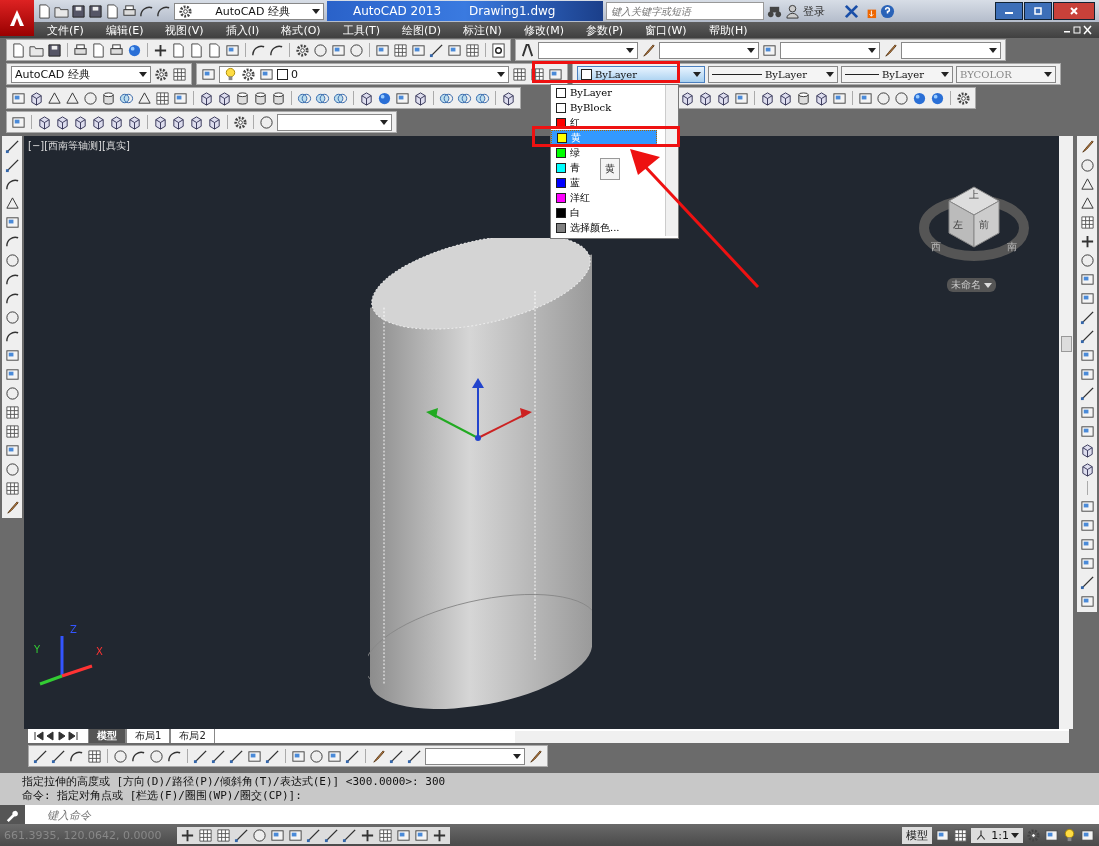 The width and height of the screenshot is (1099, 846). I want to click on color-option: 绿, so click(567, 152).